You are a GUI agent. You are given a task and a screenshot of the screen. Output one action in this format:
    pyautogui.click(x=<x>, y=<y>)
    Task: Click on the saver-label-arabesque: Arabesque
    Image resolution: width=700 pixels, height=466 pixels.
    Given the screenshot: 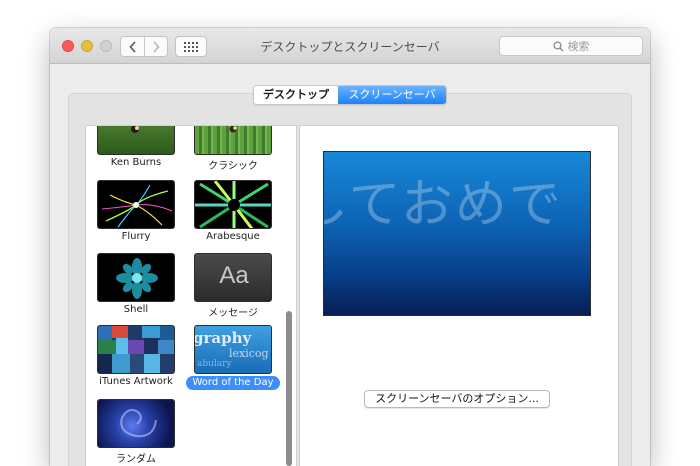 What is the action you would take?
    pyautogui.click(x=233, y=236)
    